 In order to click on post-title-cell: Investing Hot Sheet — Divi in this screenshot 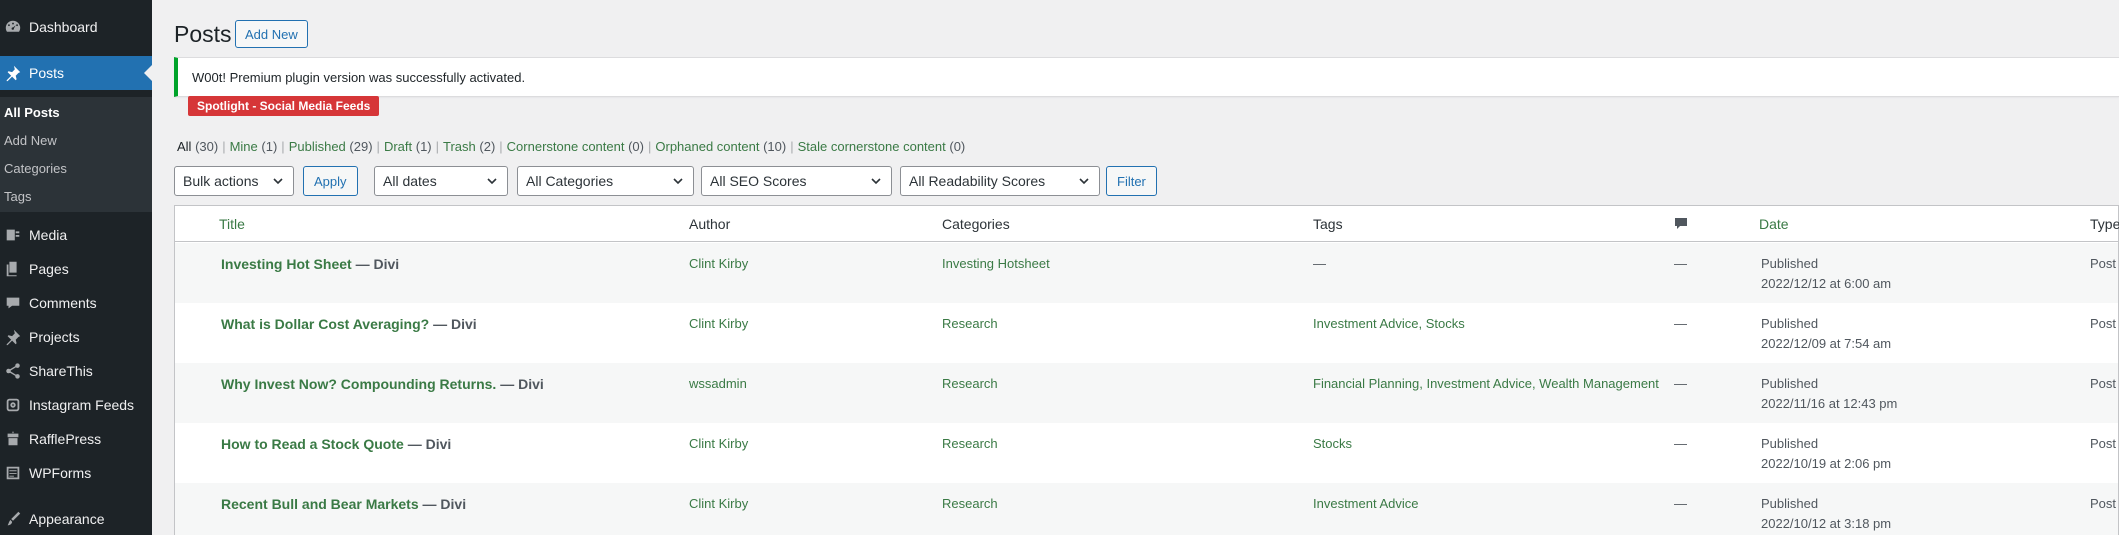, I will do `click(310, 264)`.